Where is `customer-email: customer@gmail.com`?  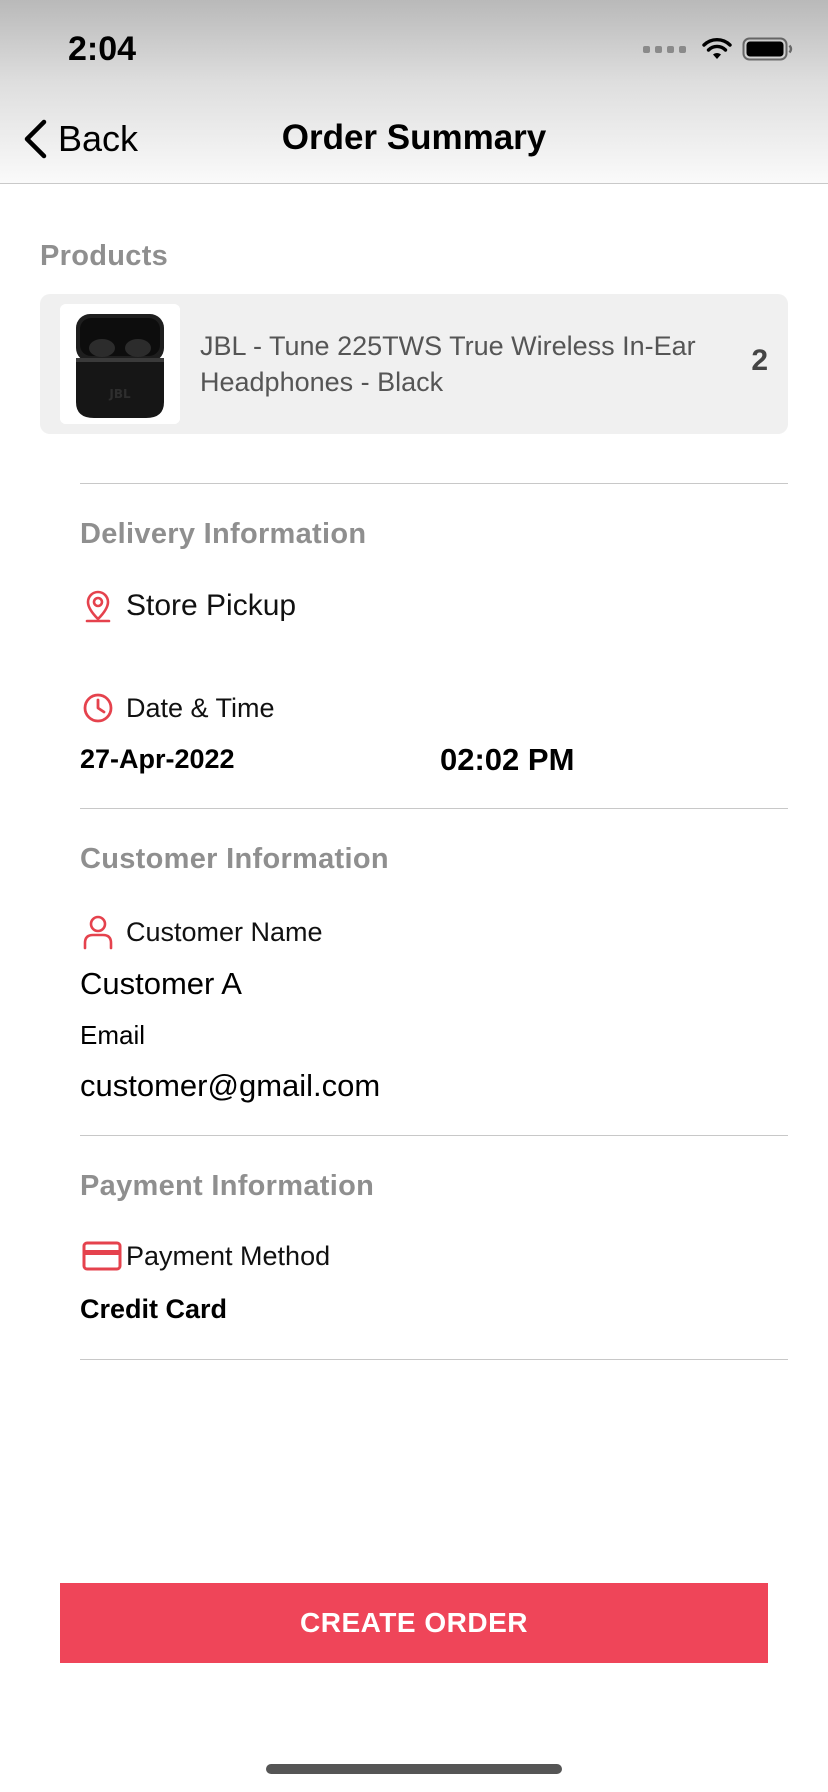 customer-email: customer@gmail.com is located at coordinates (230, 1085).